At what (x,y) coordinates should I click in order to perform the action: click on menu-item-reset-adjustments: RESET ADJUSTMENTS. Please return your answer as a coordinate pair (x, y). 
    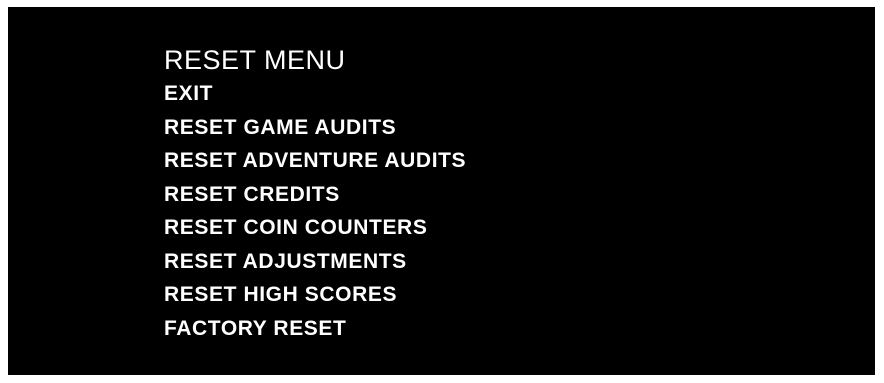
    Looking at the image, I should click on (315, 262).